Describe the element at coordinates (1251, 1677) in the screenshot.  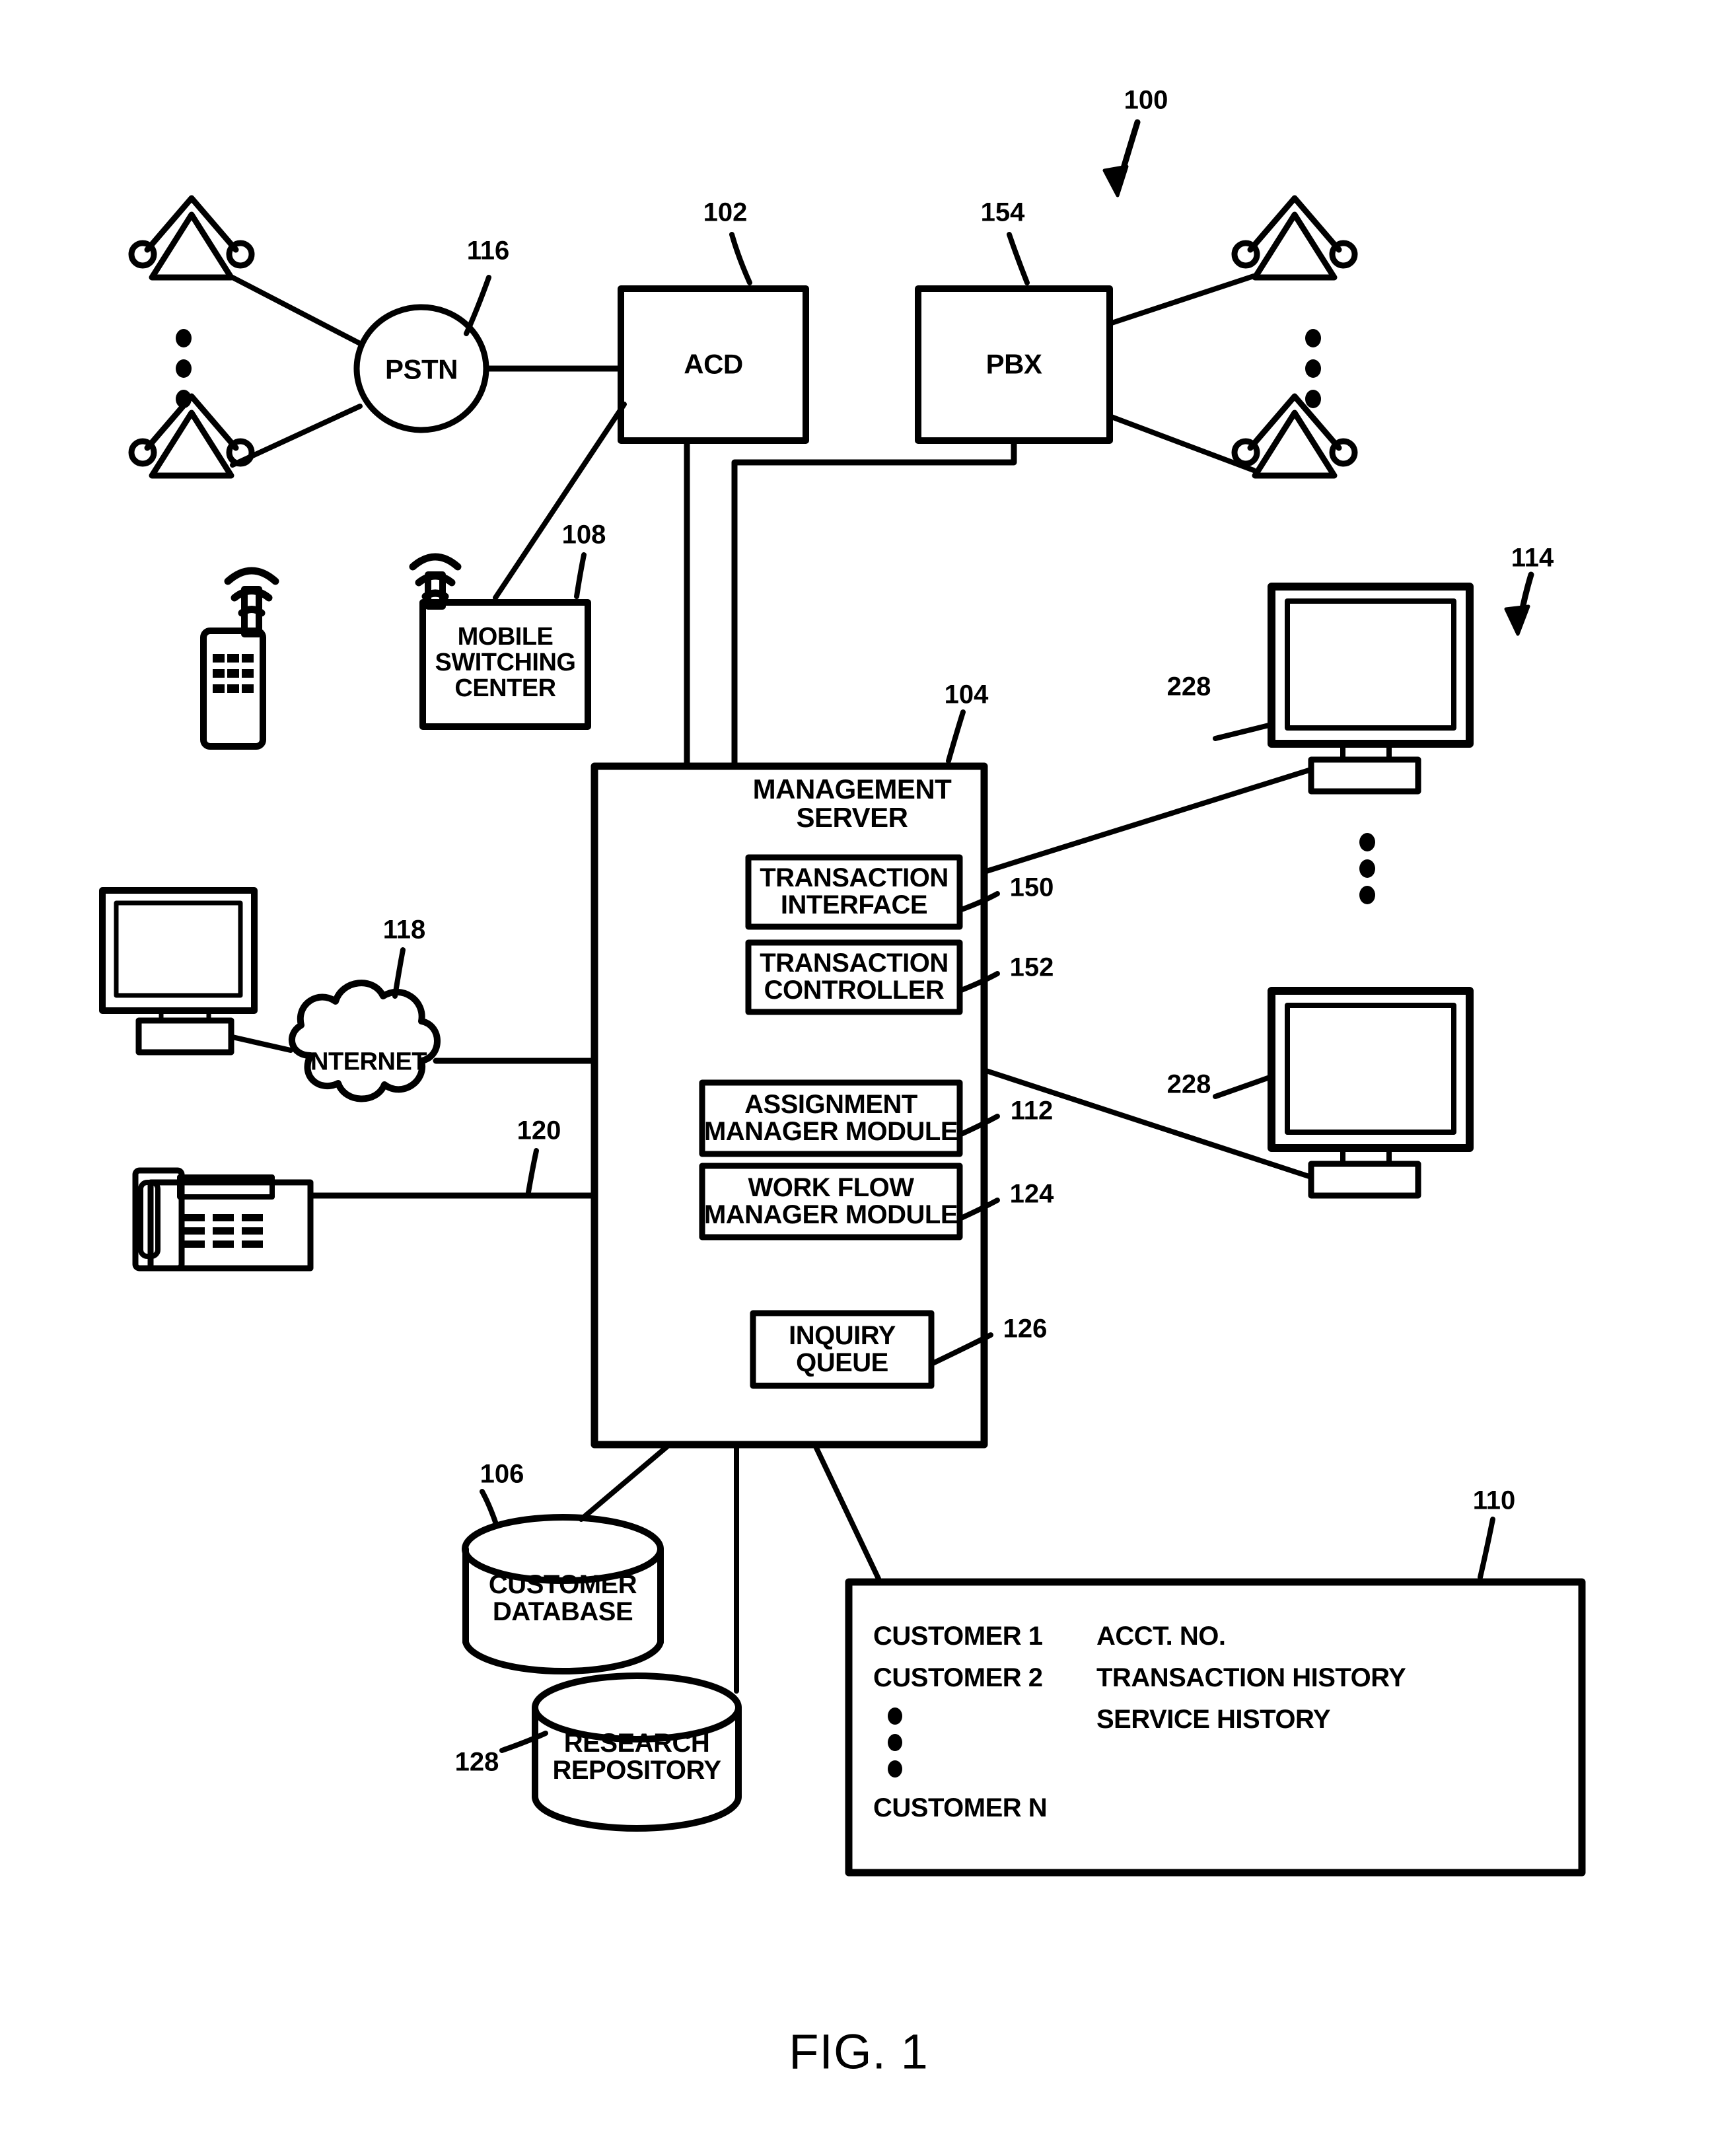
I see `customer-field-transaction-history: TRANSACTION HISTORY` at that location.